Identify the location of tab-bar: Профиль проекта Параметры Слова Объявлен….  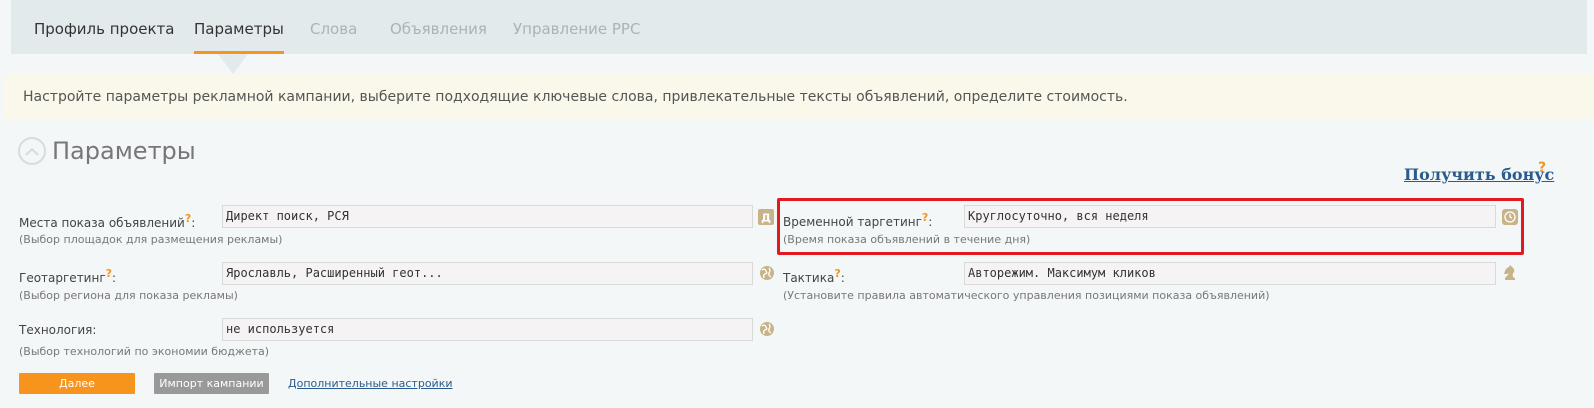
(799, 27).